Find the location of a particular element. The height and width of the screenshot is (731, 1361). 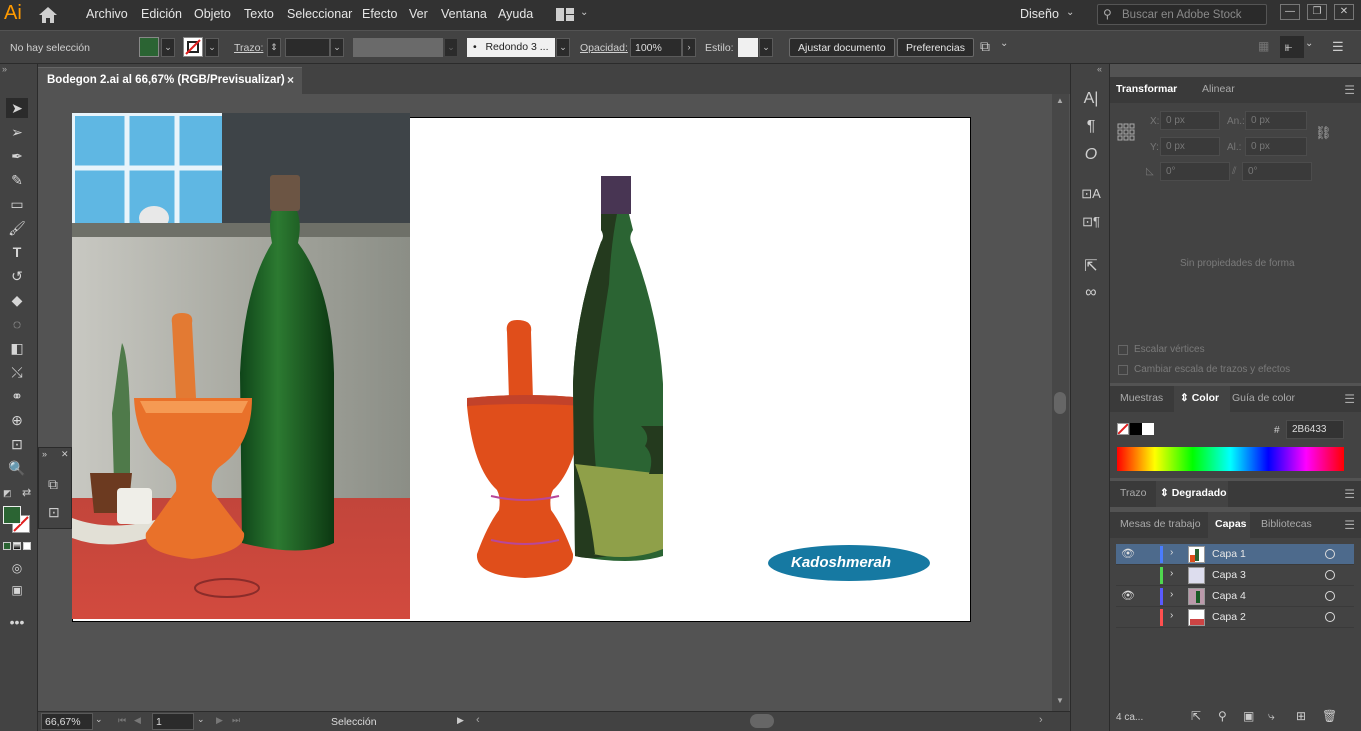

tab-capas: Capas is located at coordinates (1231, 524).